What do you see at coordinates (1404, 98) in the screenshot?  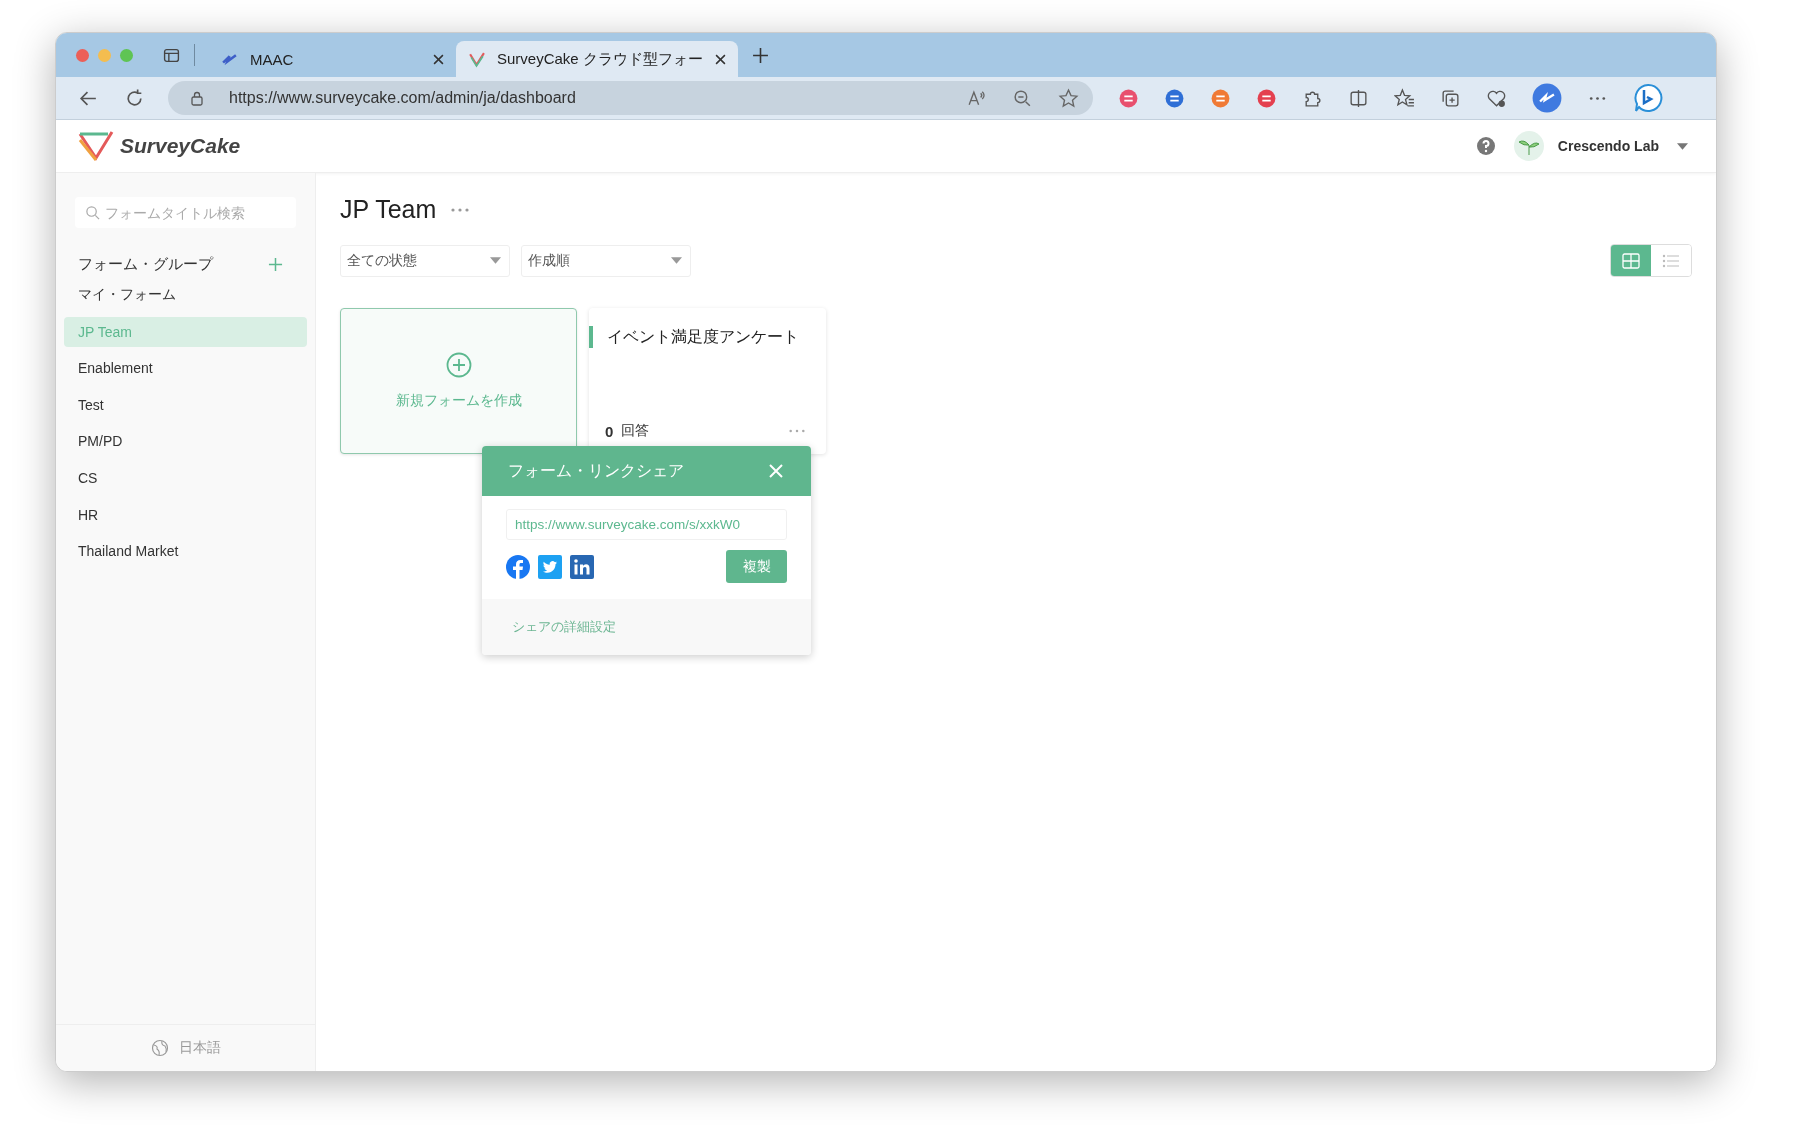 I see `favorites-icon` at bounding box center [1404, 98].